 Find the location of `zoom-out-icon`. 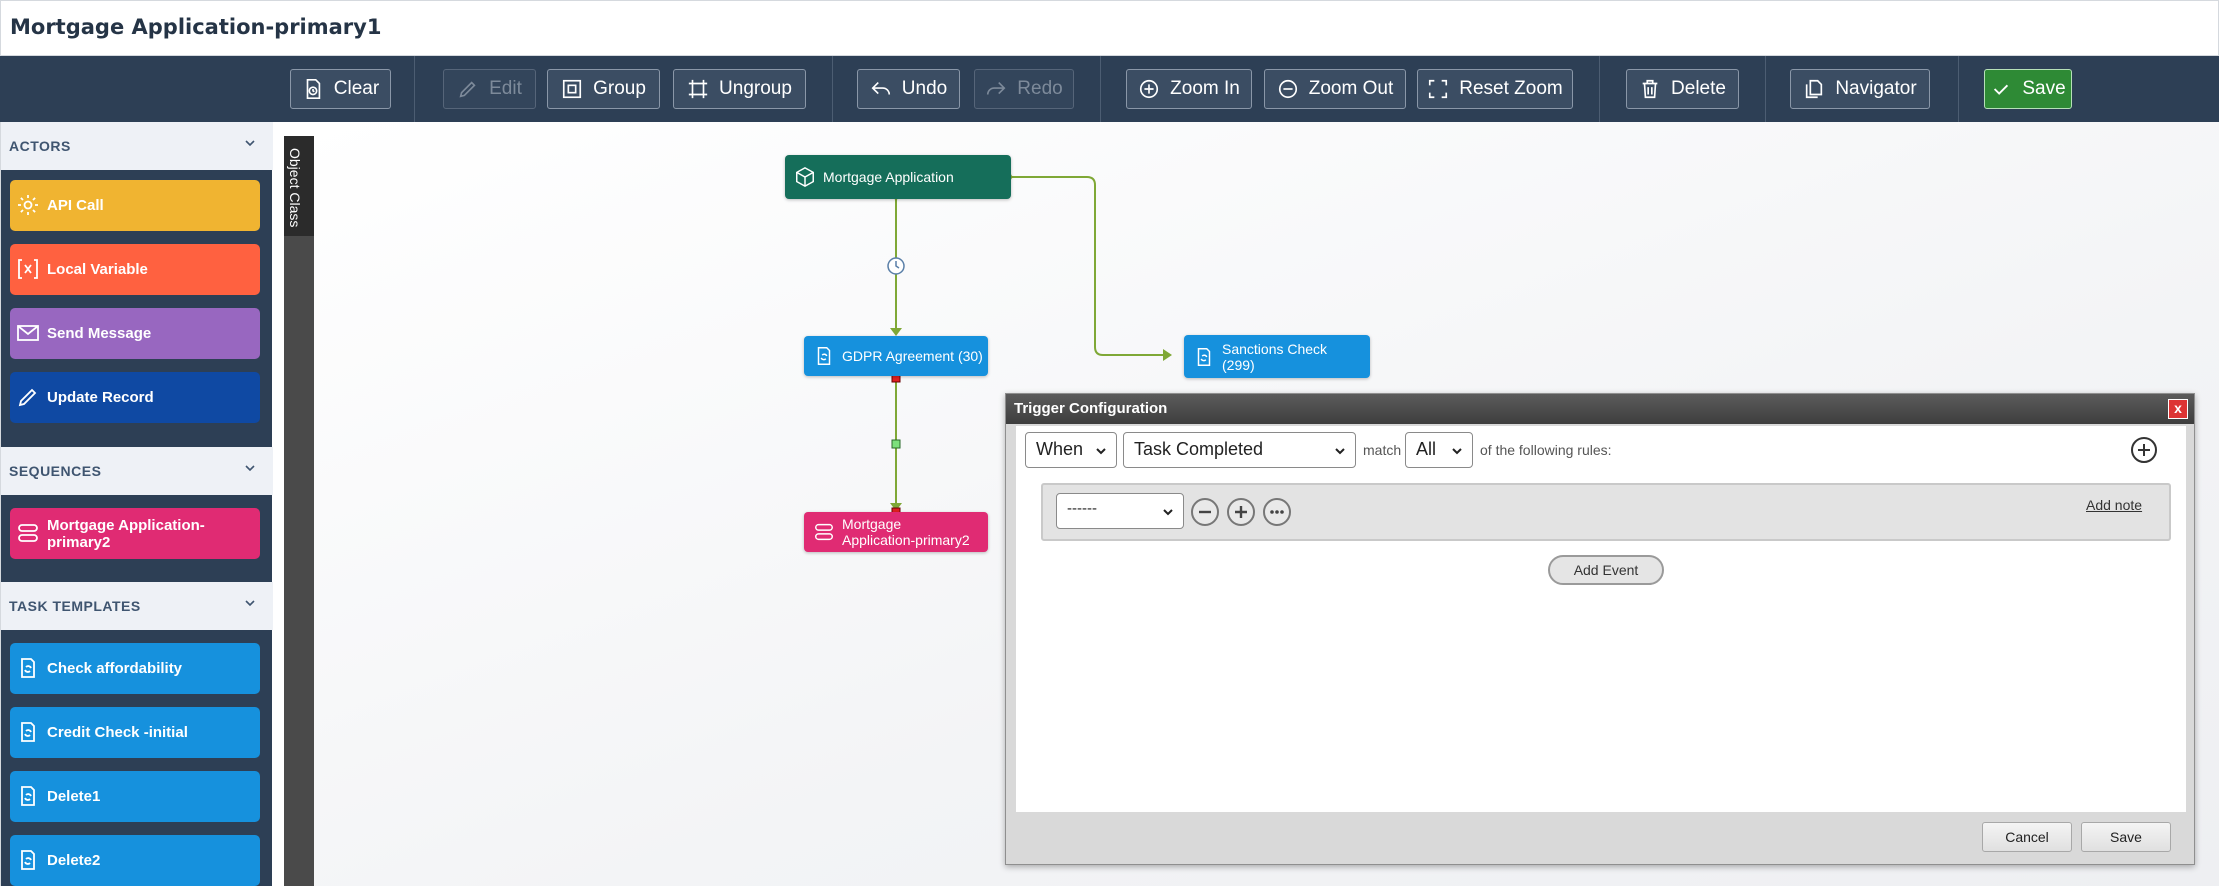

zoom-out-icon is located at coordinates (1287, 89).